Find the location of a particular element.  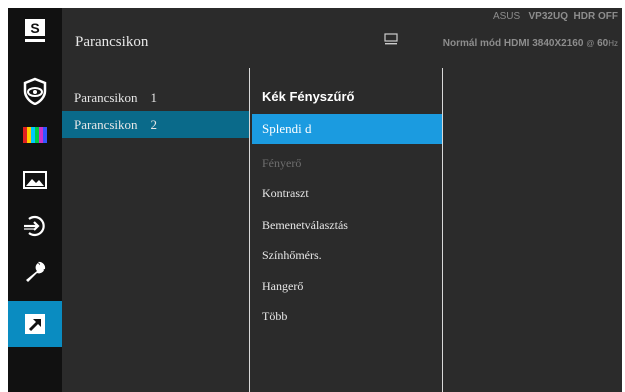

main-menu-rail: S is located at coordinates (35, 200).